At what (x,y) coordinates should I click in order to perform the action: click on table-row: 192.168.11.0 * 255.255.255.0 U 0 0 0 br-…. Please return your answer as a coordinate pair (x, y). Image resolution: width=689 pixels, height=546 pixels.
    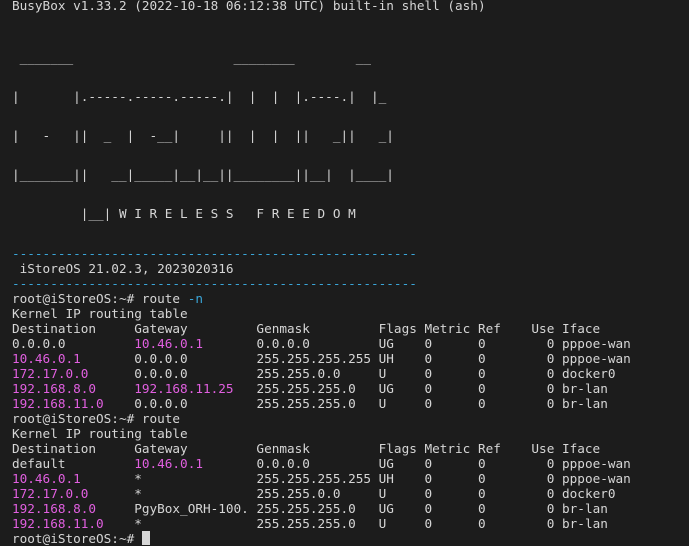
    Looking at the image, I should click on (350, 523).